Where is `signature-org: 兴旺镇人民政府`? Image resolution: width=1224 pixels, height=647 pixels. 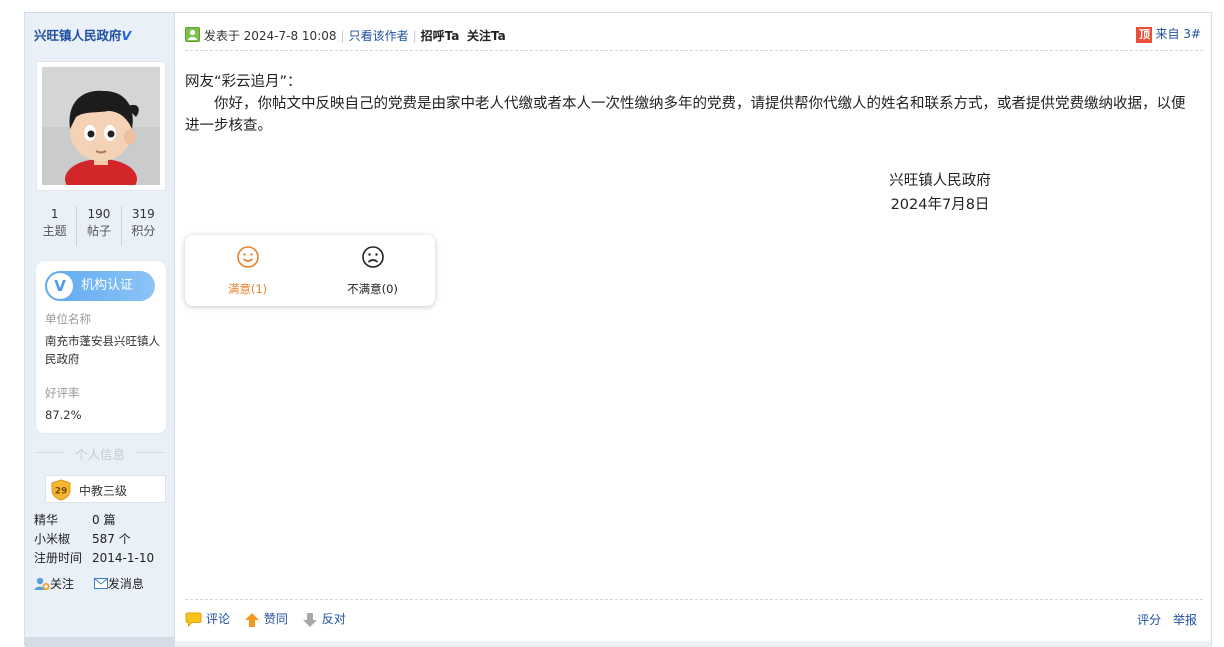
signature-org: 兴旺镇人民政府 is located at coordinates (940, 181).